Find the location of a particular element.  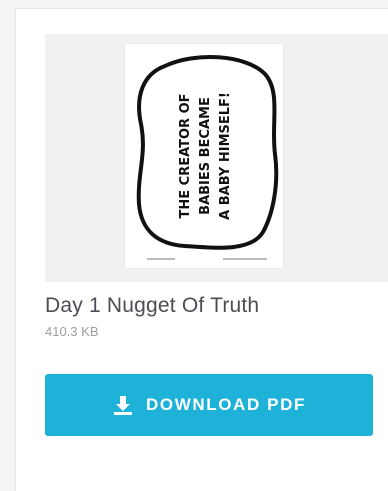

preview-line-2: BABIES BECAME is located at coordinates (205, 156).